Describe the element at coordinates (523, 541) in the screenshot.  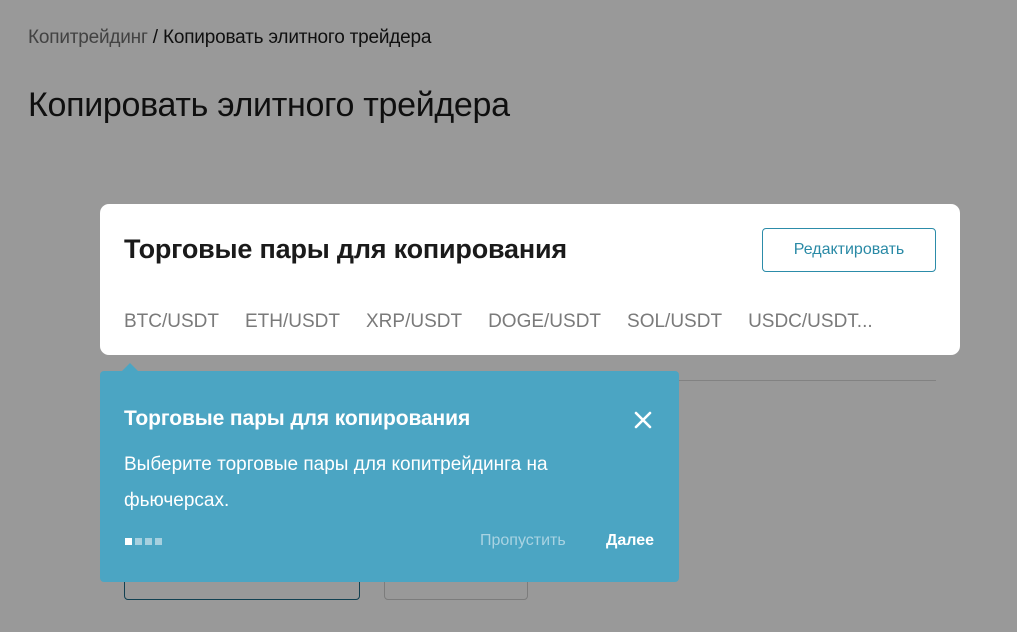
I see `skip-button: Пропустить` at that location.